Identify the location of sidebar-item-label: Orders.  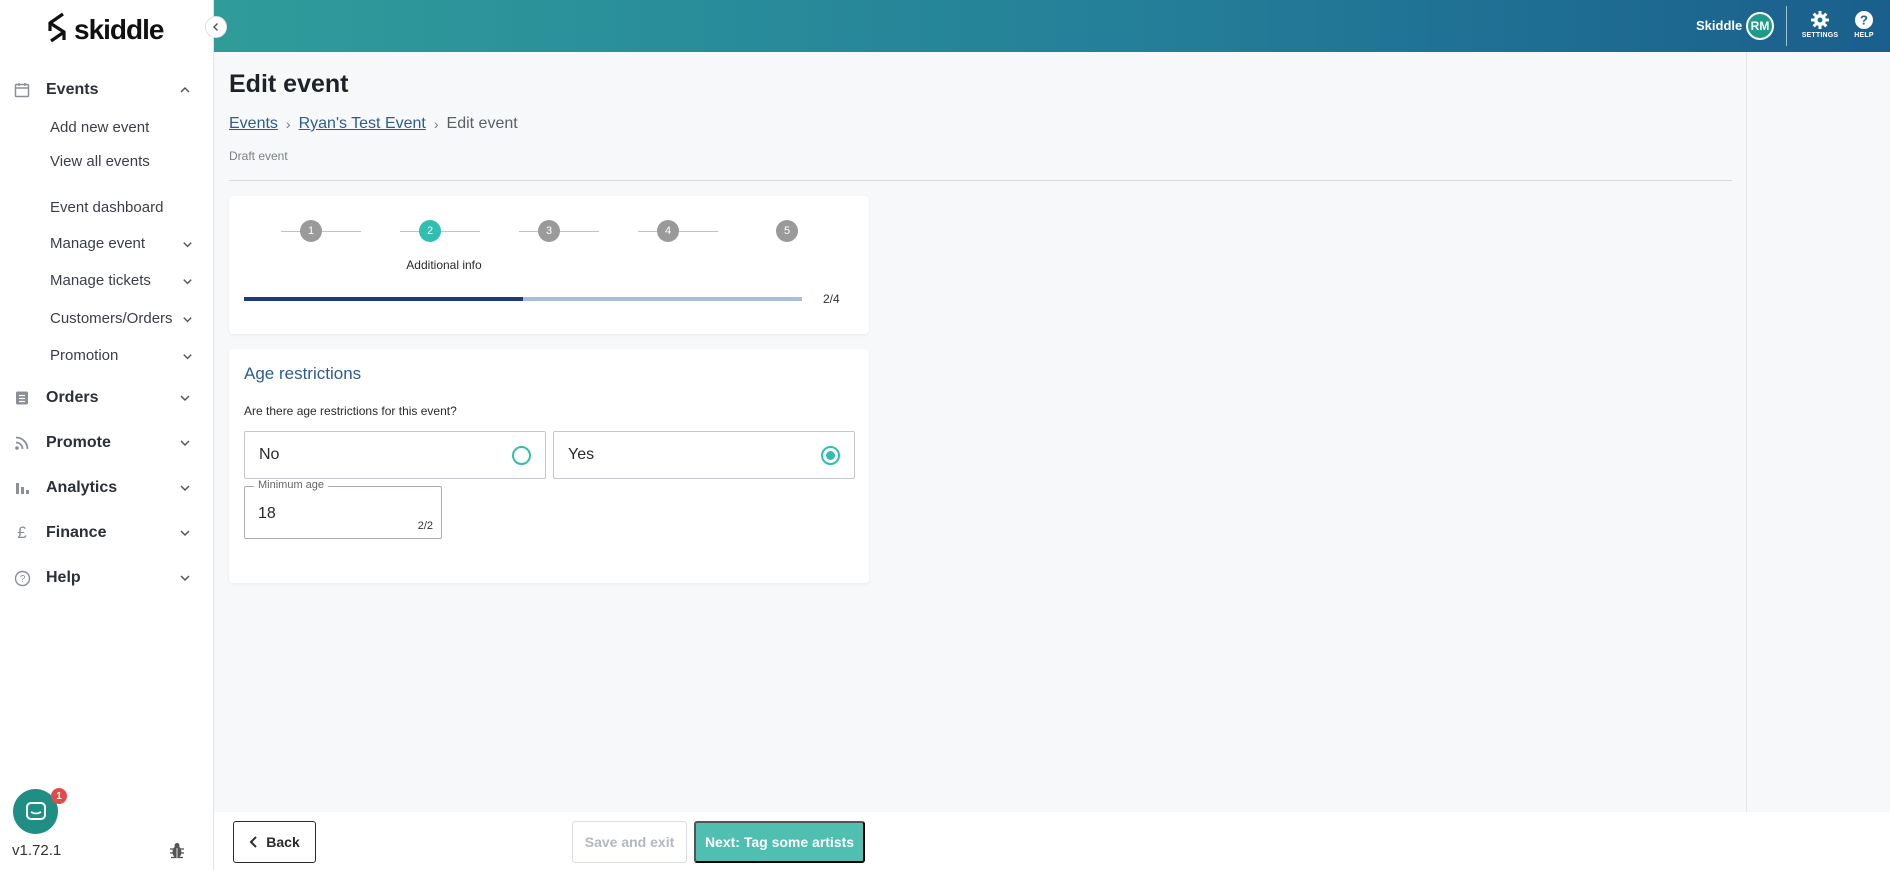
(72, 397).